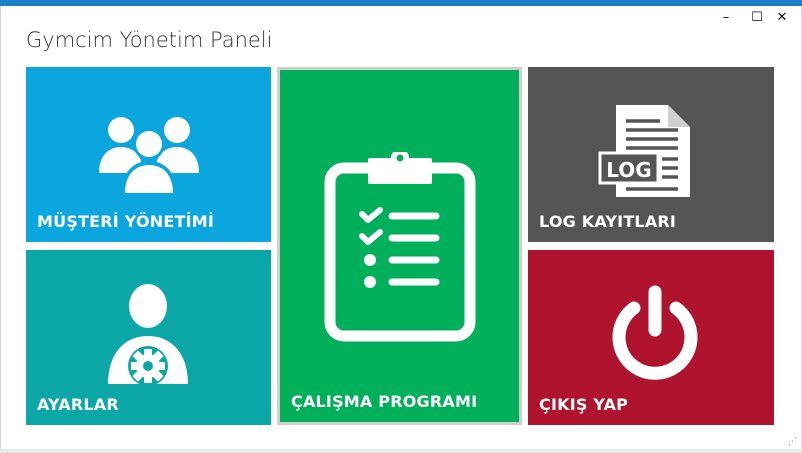  I want to click on resize-grip-icon: ⋰, so click(793, 442).